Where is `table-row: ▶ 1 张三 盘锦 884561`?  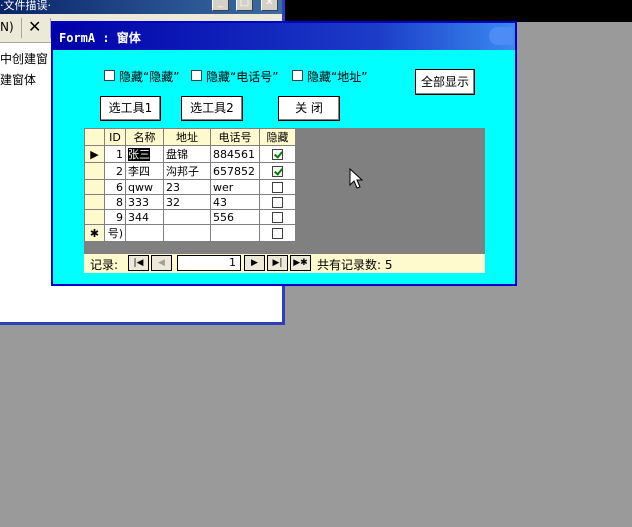 table-row: ▶ 1 张三 盘锦 884561 is located at coordinates (190, 154).